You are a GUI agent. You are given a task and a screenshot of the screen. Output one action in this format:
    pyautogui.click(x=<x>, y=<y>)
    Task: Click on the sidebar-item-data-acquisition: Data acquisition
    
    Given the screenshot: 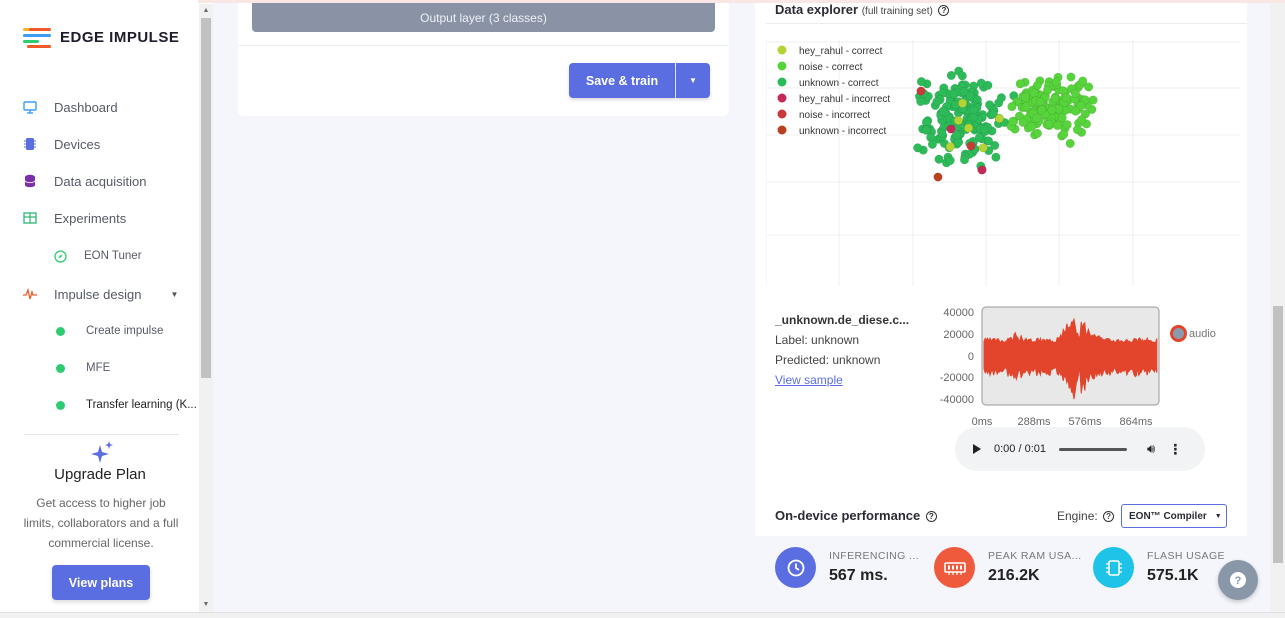 What is the action you would take?
    pyautogui.click(x=84, y=181)
    